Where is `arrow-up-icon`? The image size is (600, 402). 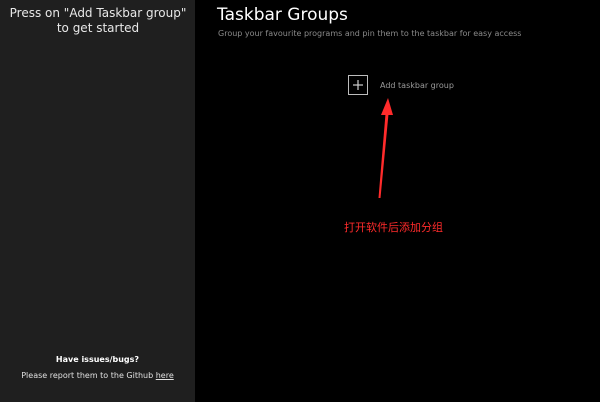 arrow-up-icon is located at coordinates (385, 148).